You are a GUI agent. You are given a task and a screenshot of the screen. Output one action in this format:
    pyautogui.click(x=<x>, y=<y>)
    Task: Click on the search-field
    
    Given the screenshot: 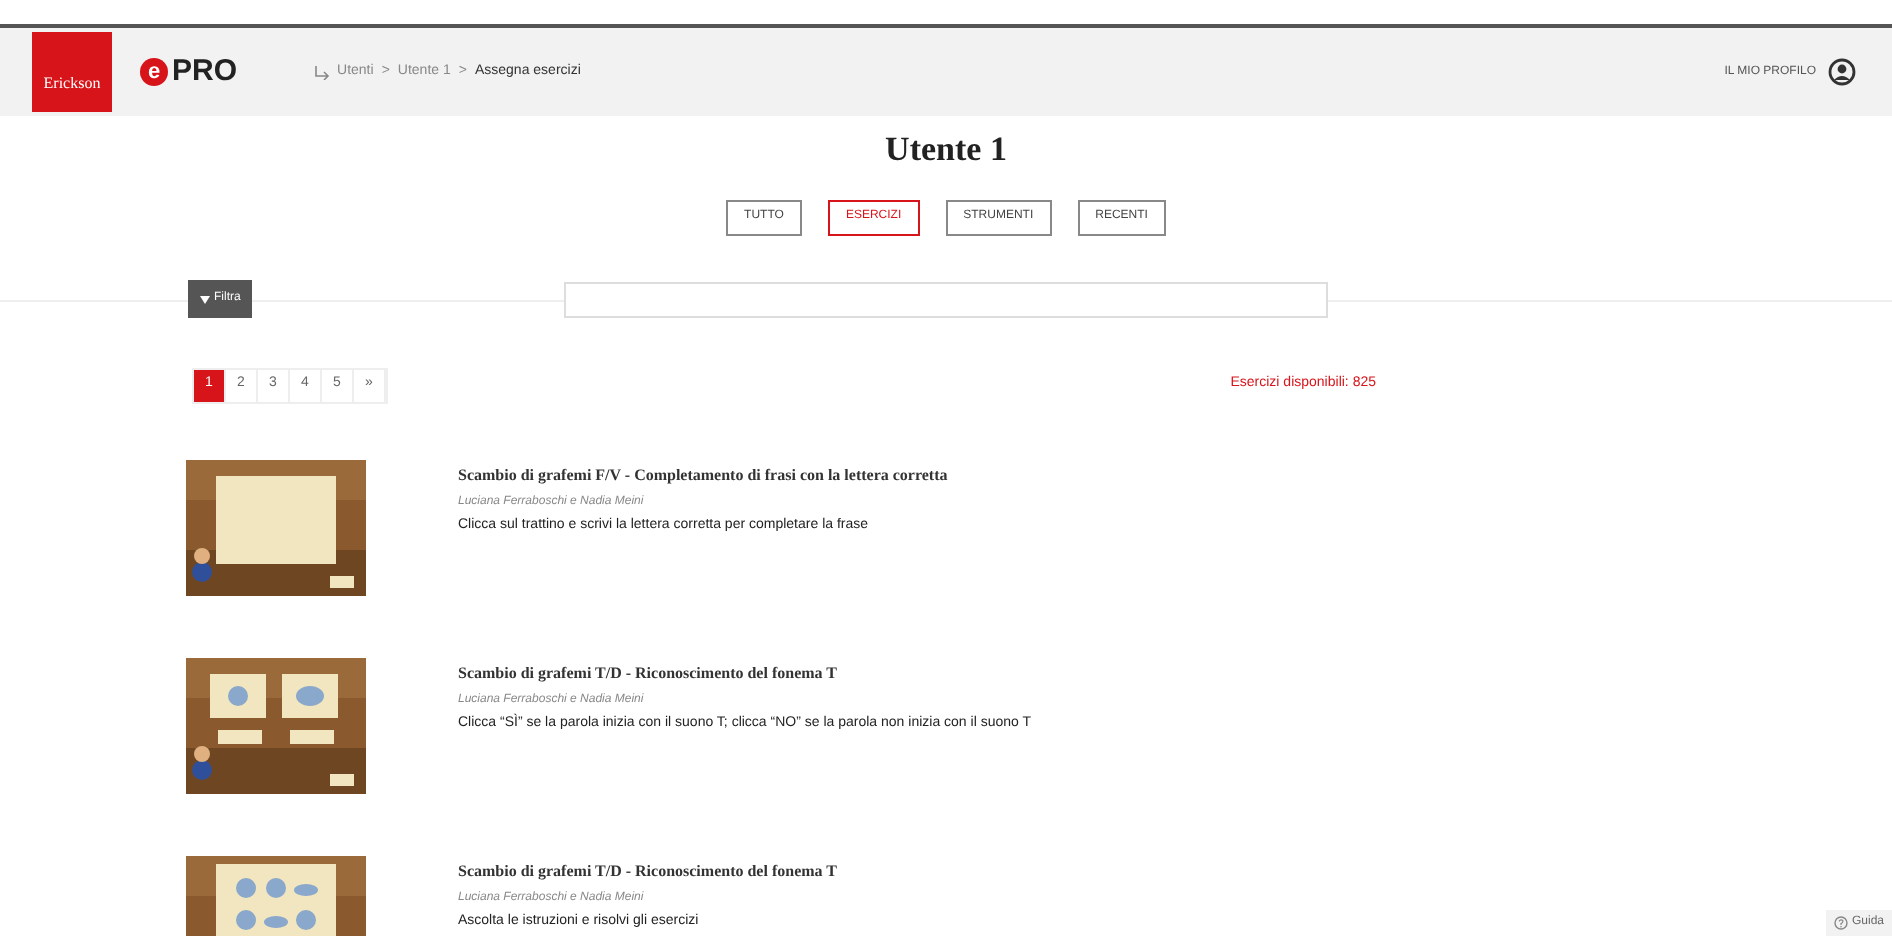 What is the action you would take?
    pyautogui.click(x=946, y=299)
    